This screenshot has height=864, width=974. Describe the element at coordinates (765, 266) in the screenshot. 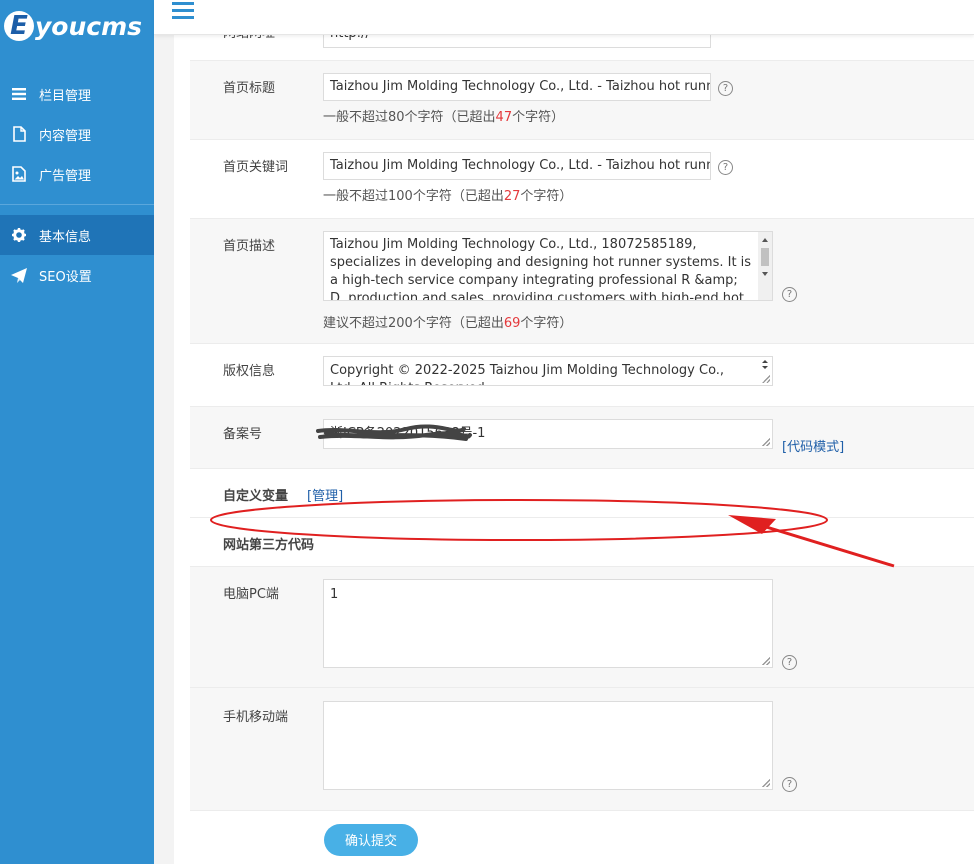

I see `textarea-scrollbar` at that location.